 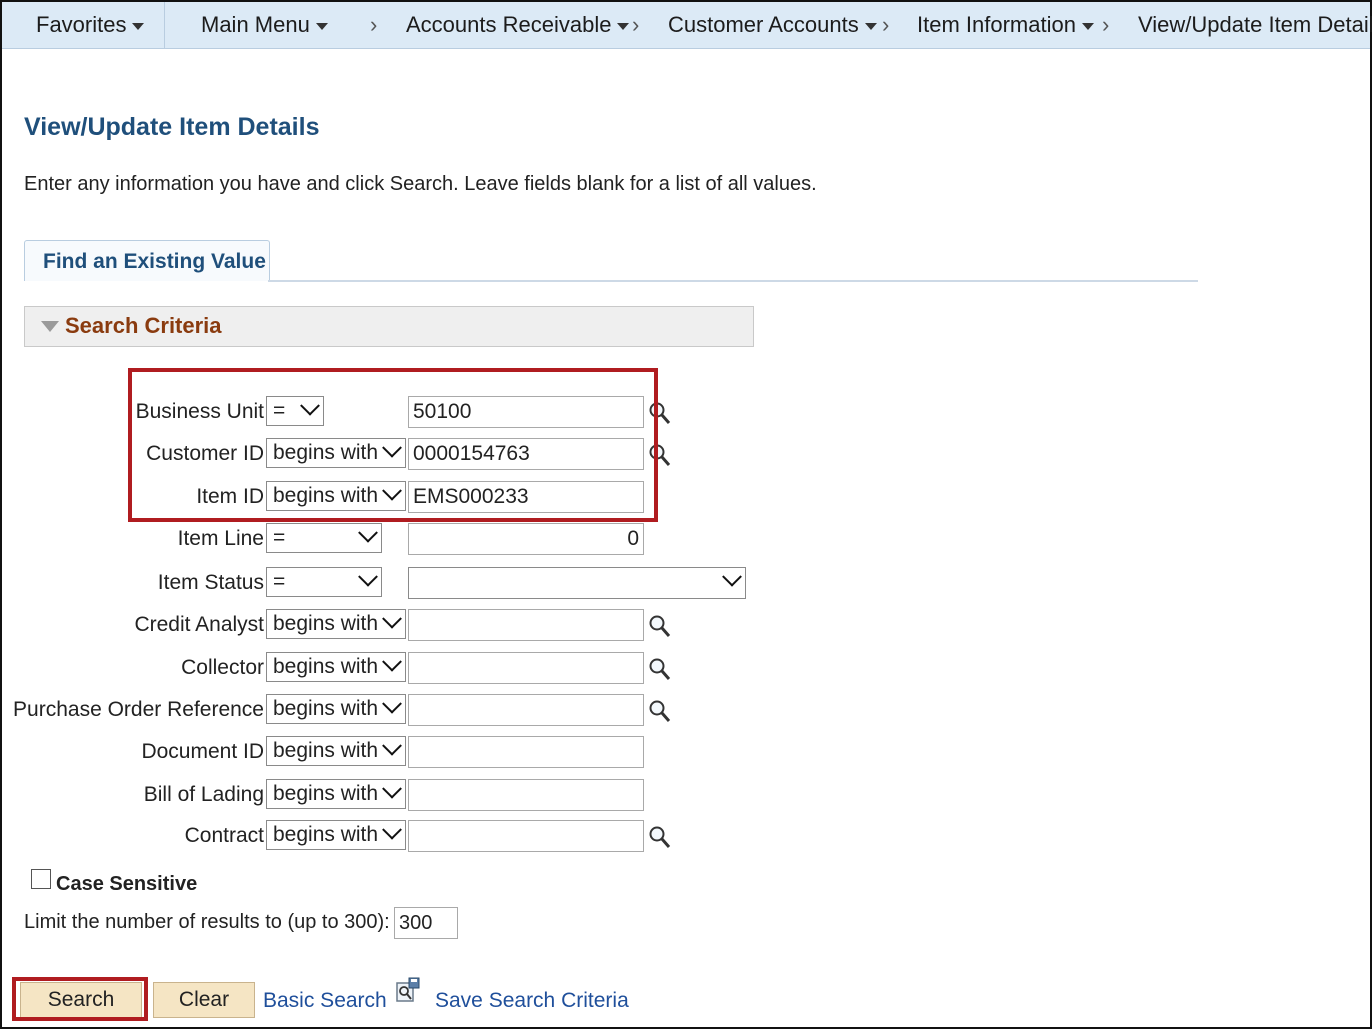 I want to click on purchase-order-reference-input, so click(x=526, y=710).